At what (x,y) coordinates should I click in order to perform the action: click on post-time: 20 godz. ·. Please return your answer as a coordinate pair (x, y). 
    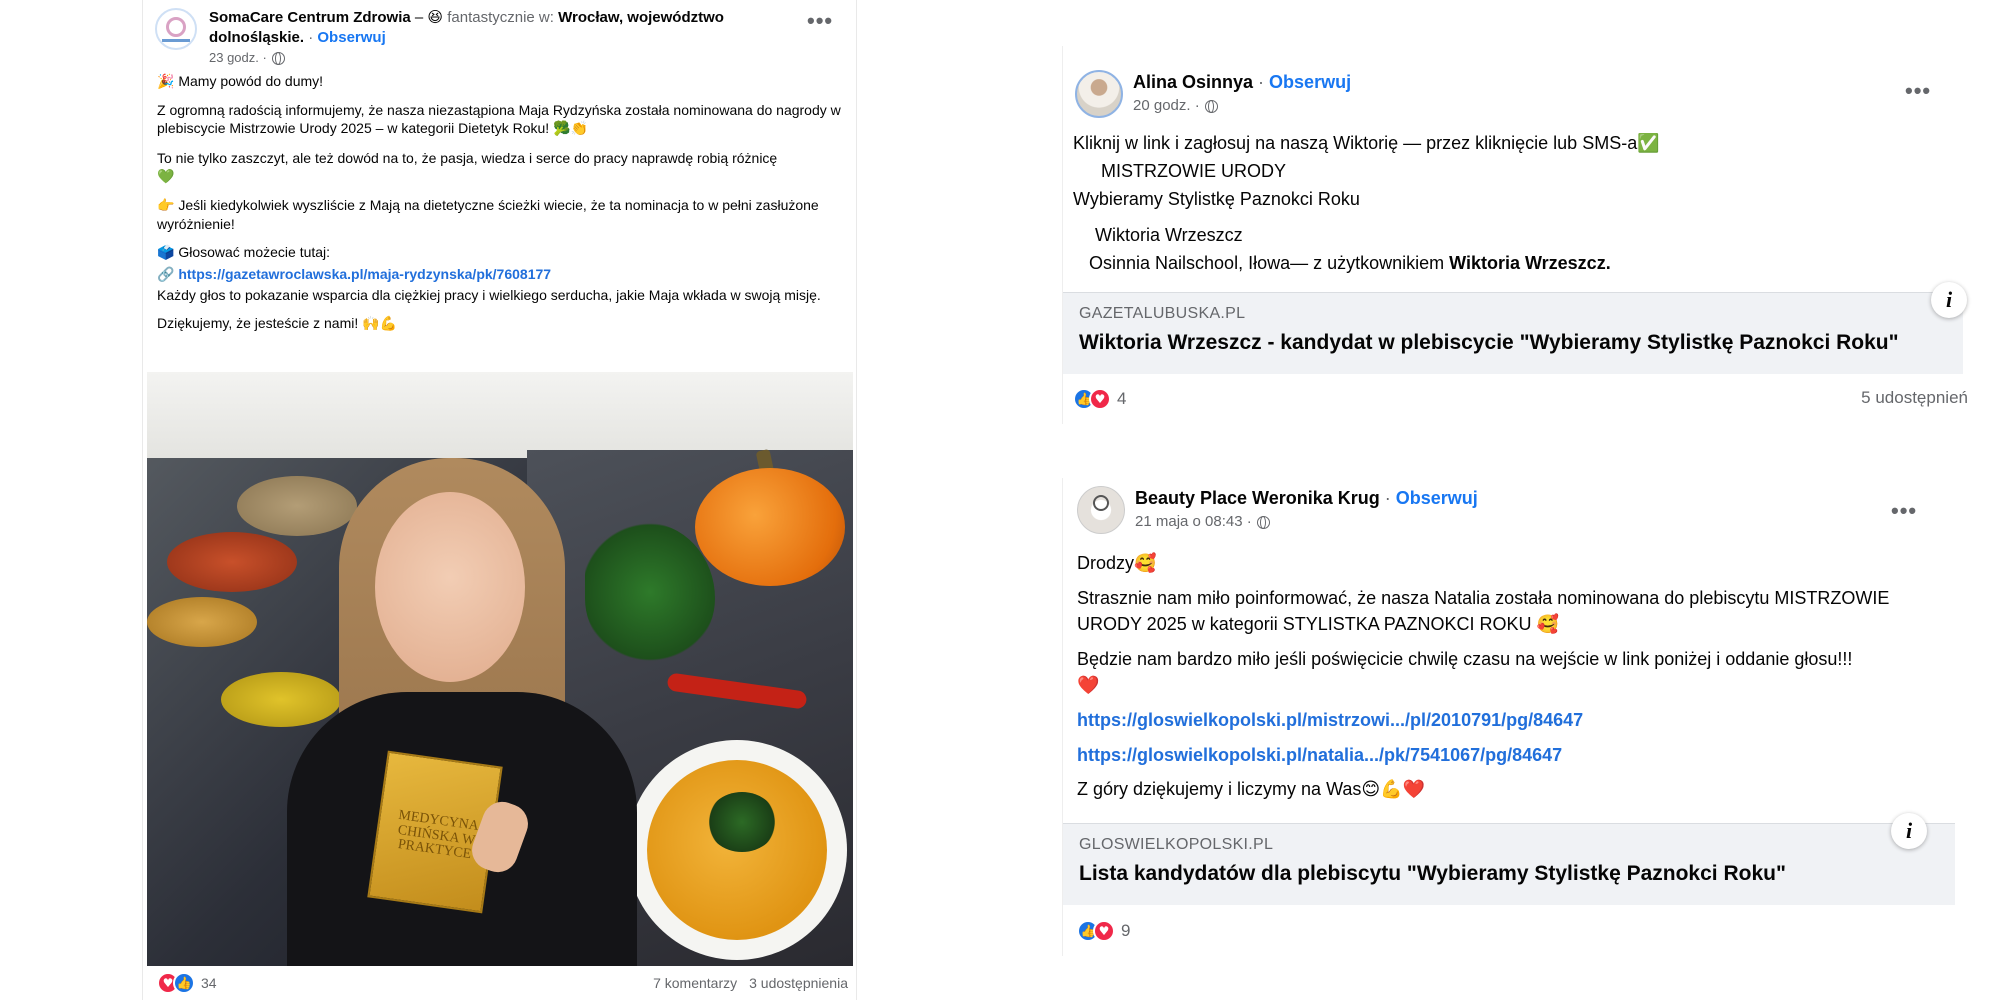
    Looking at the image, I should click on (1166, 106).